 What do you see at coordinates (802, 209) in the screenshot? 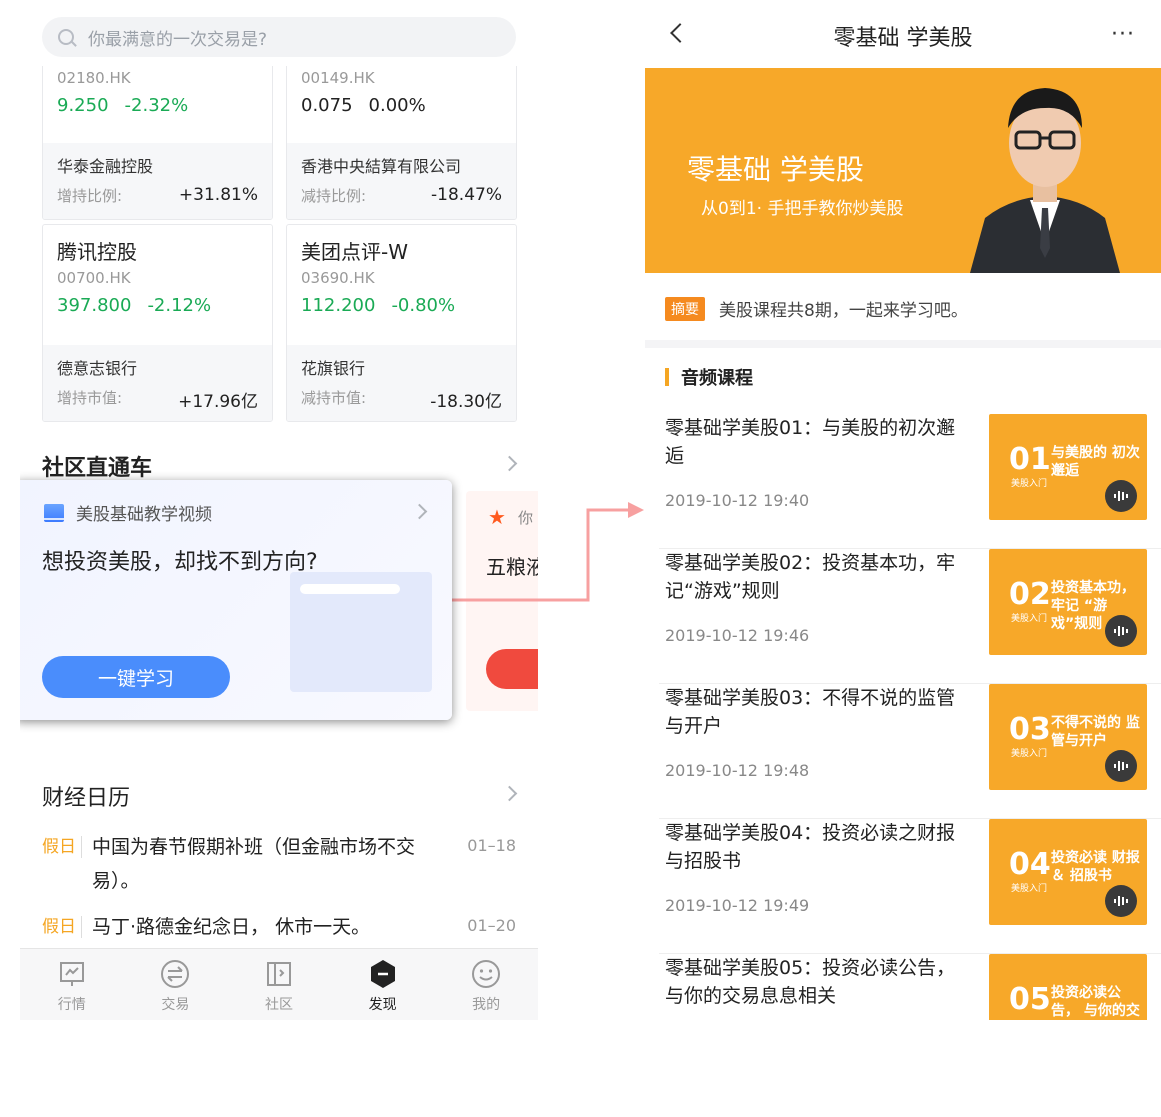
I see `banner-subtitle: 从0到1· 手把手教你炒美股` at bounding box center [802, 209].